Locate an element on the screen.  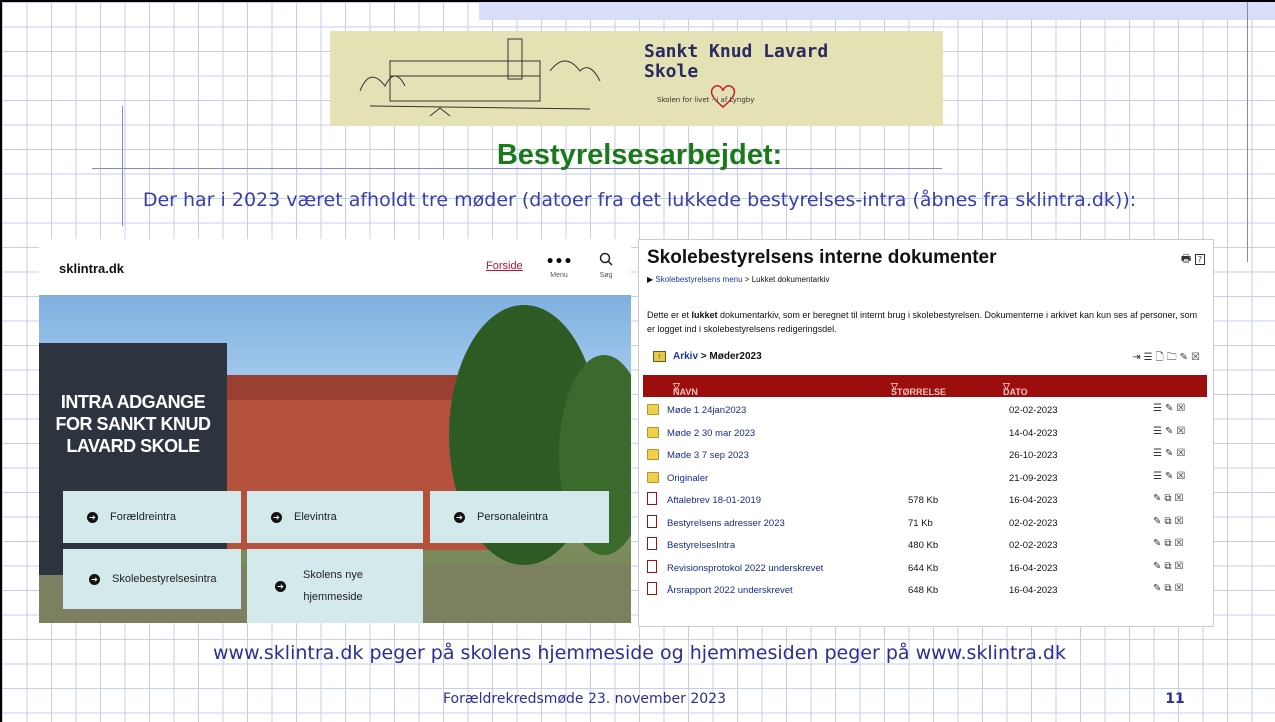
new-file-icon: 🗋 is located at coordinates (1161, 357).